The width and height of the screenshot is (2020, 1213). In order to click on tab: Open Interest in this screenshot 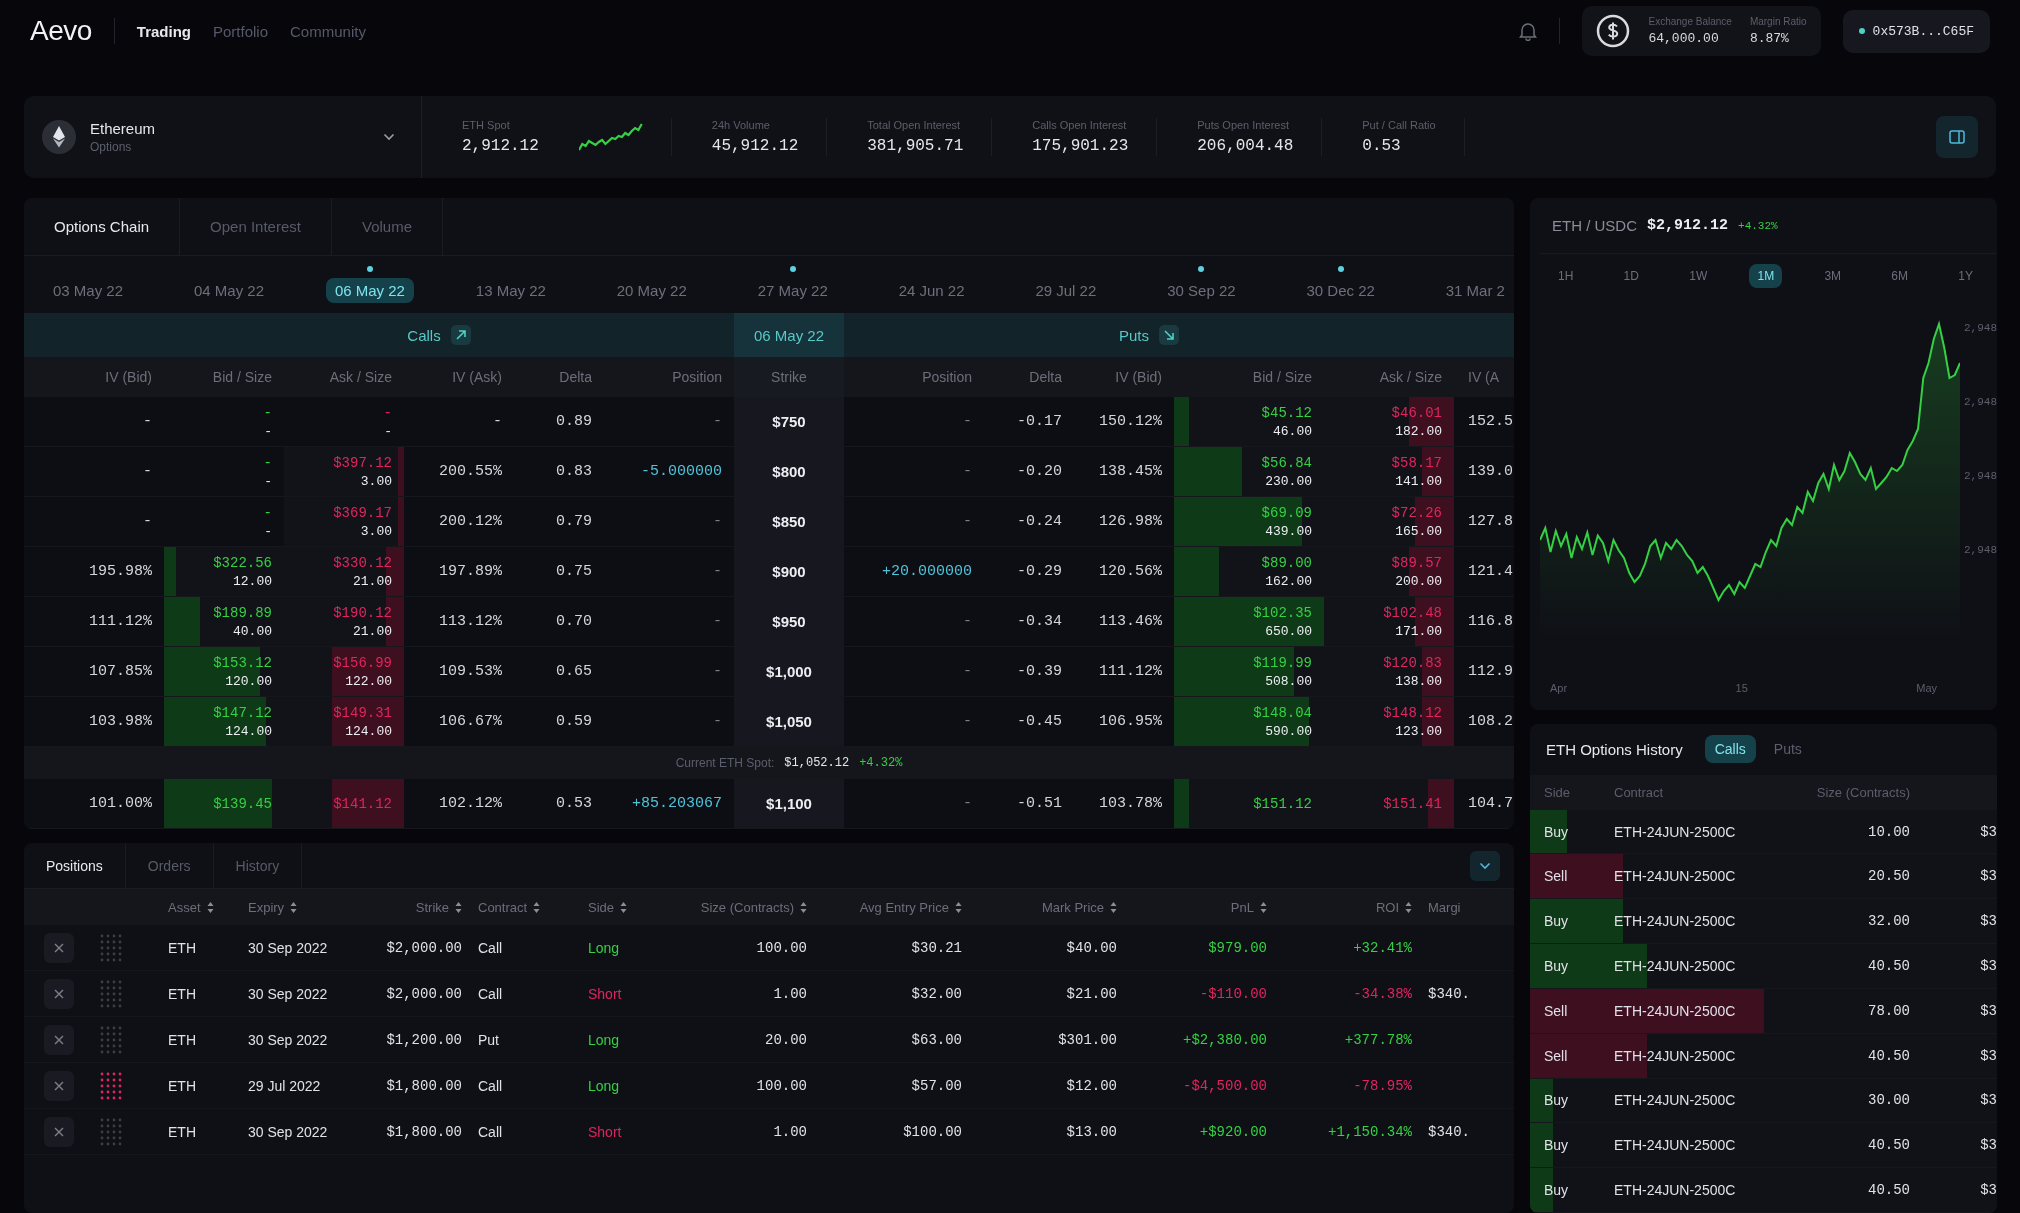, I will do `click(256, 226)`.